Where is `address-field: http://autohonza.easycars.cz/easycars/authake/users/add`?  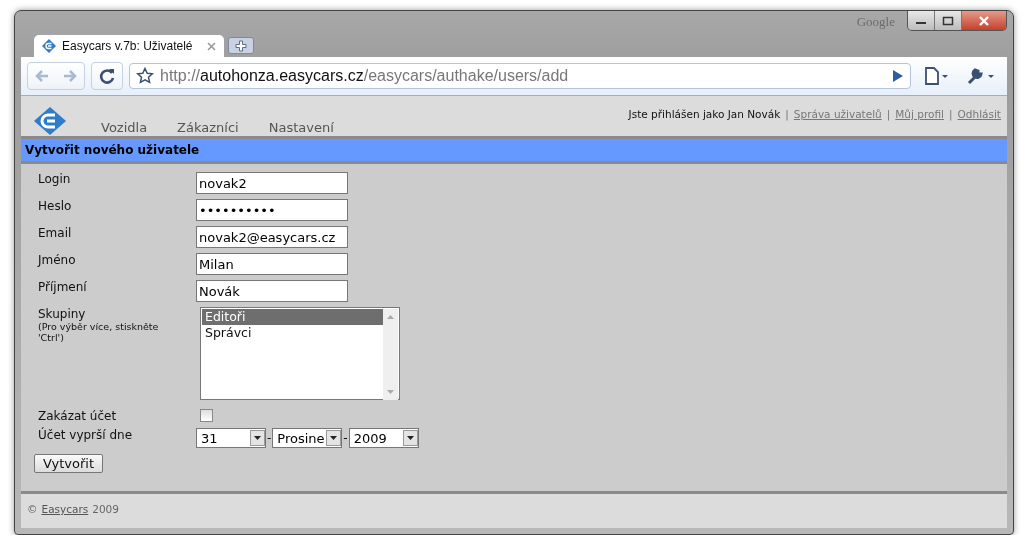
address-field: http://autohonza.easycars.cz/easycars/authake/users/add is located at coordinates (520, 76).